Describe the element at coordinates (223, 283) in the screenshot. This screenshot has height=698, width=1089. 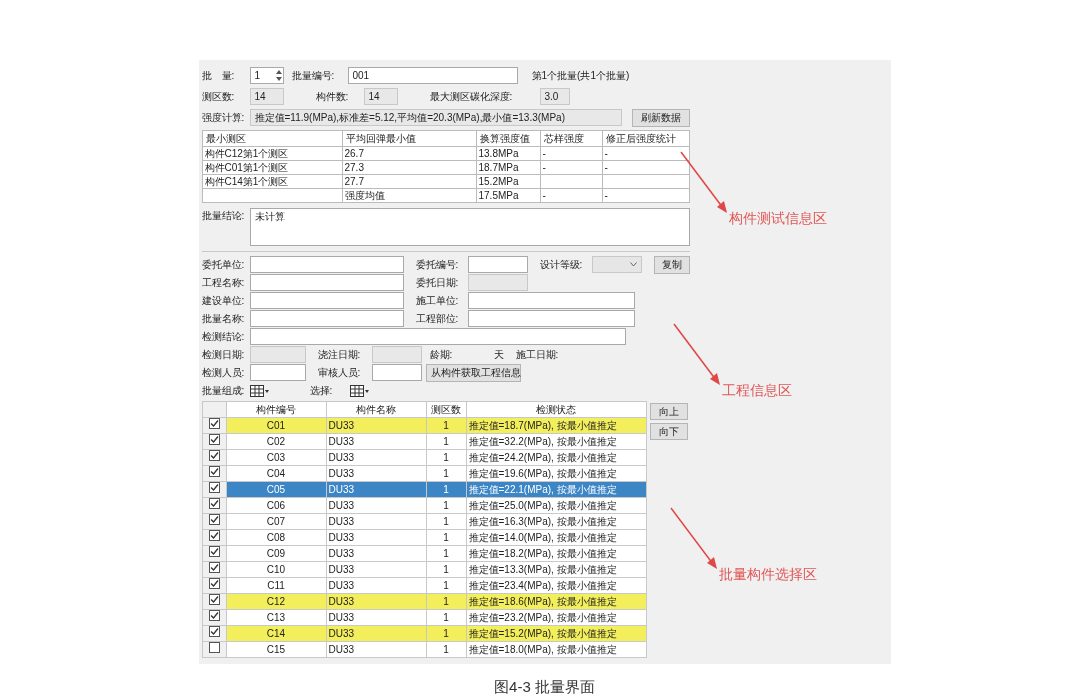
I see `field-label: 工程名称:` at that location.